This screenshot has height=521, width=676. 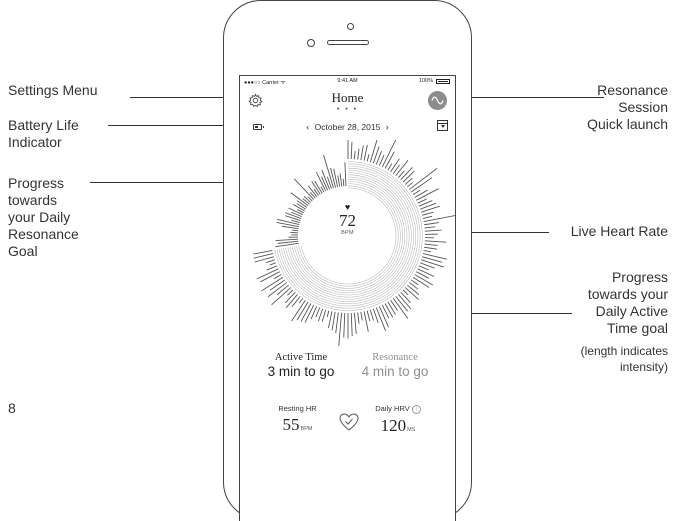 I want to click on resting-hr-value: 55, so click(x=291, y=424).